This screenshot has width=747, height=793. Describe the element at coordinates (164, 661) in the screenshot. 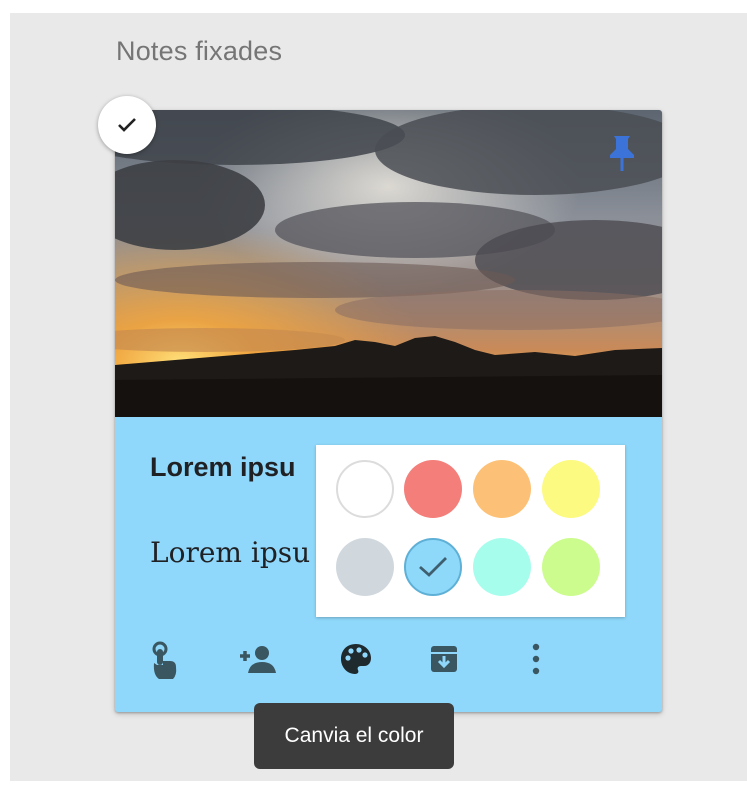

I see `remind-me-icon` at that location.